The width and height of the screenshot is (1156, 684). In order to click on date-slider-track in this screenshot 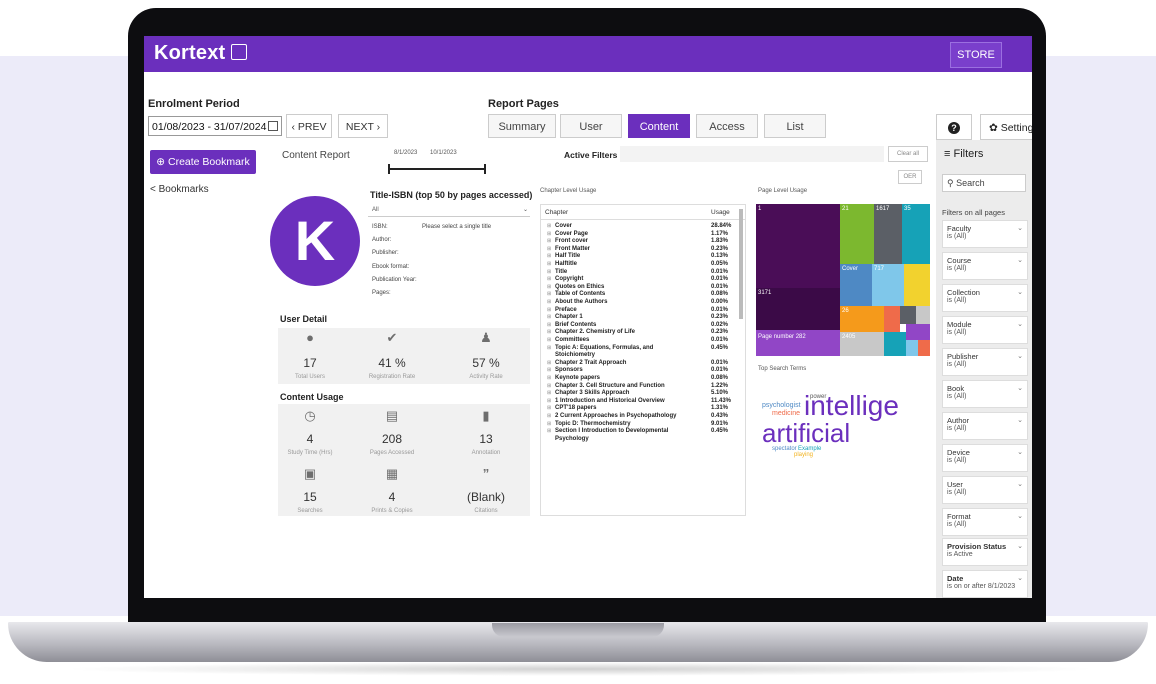, I will do `click(438, 169)`.